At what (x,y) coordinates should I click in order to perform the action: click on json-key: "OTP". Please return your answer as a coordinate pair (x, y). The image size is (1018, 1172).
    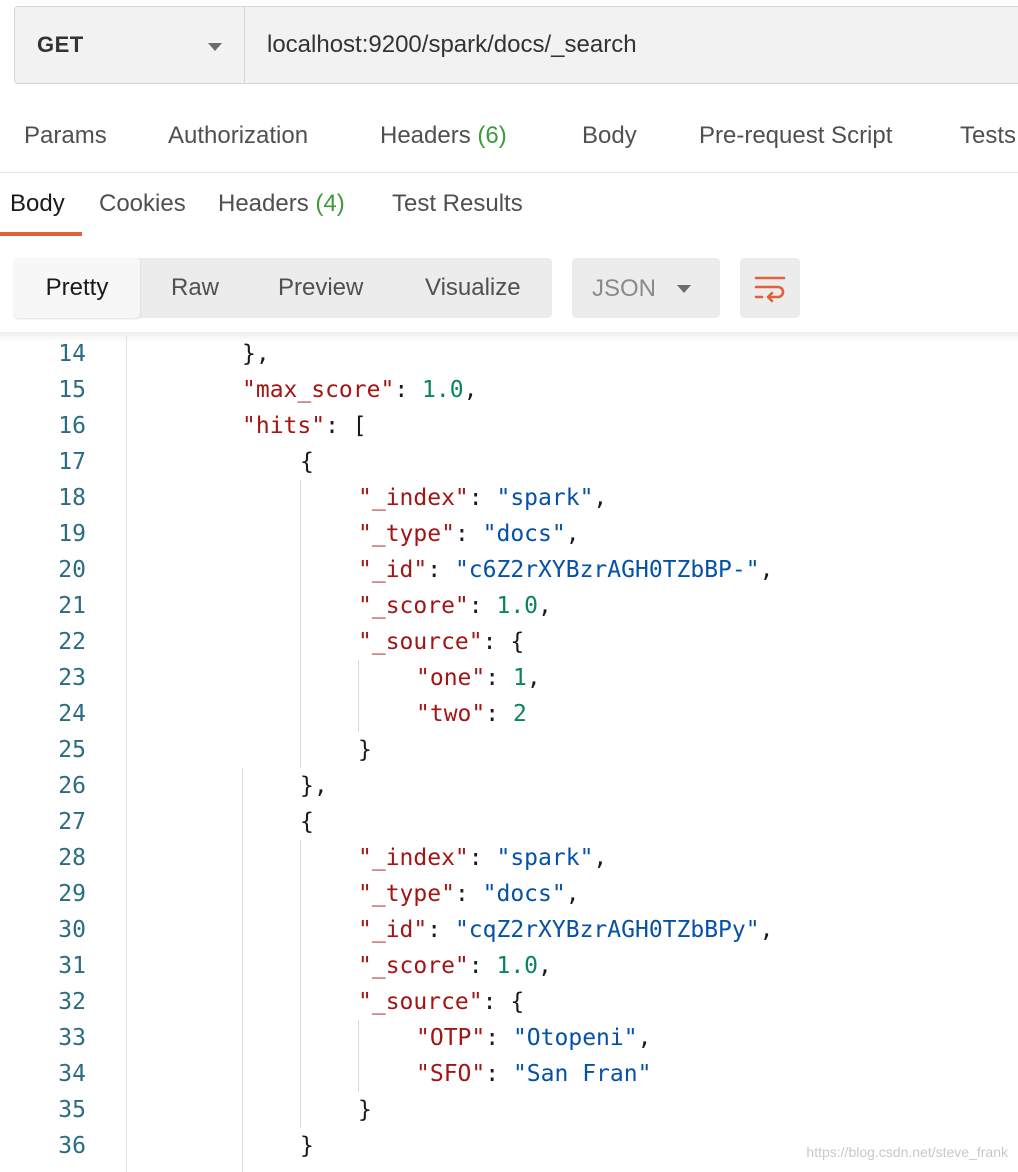
    Looking at the image, I should click on (451, 1038).